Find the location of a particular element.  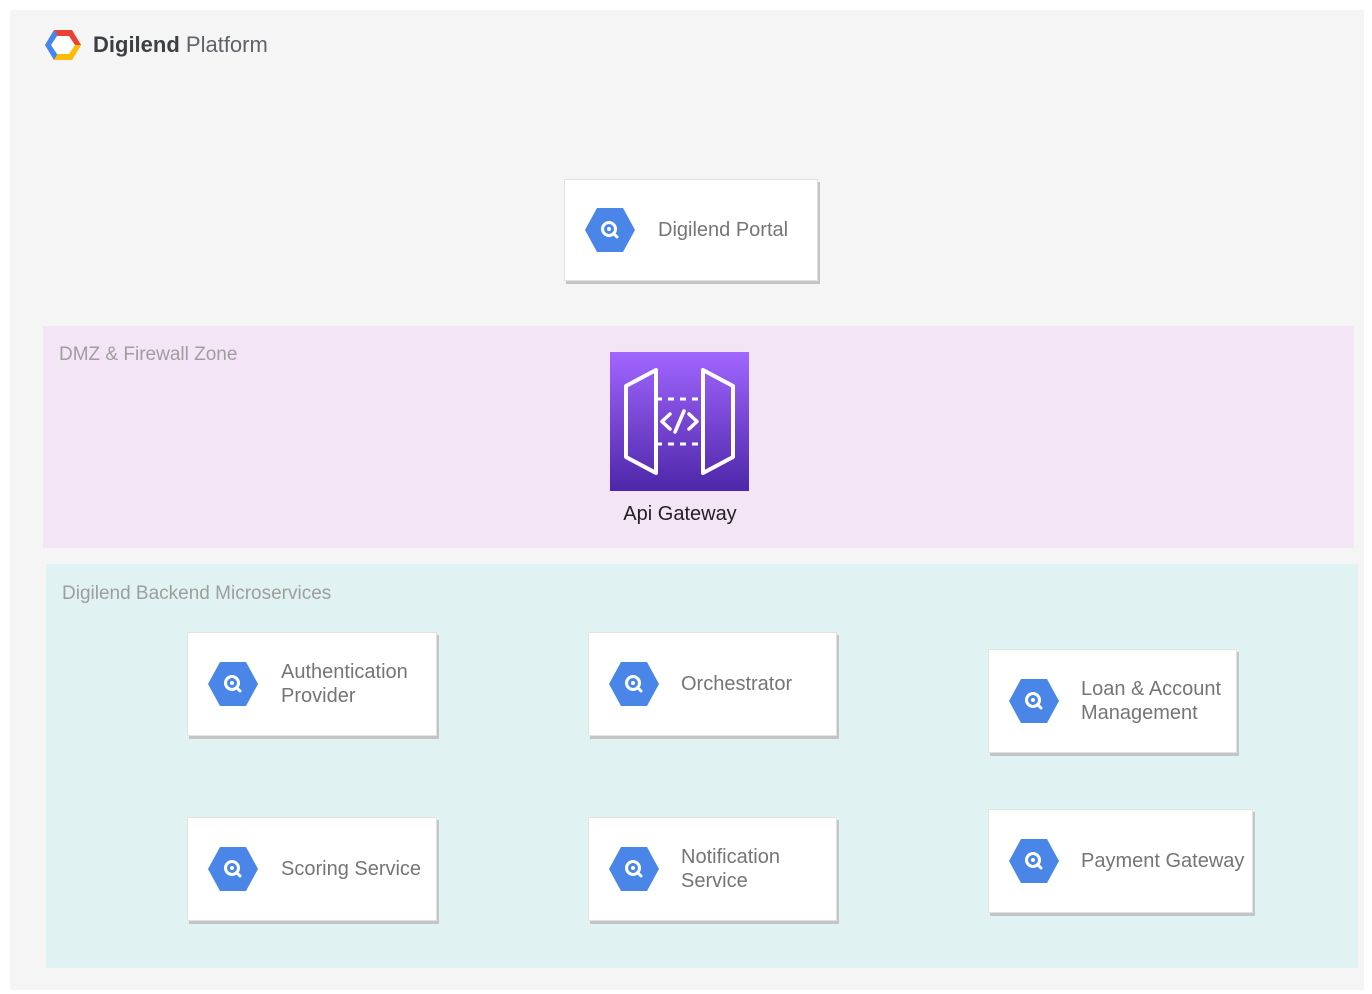

portal-label: Digilend Portal is located at coordinates (723, 230).